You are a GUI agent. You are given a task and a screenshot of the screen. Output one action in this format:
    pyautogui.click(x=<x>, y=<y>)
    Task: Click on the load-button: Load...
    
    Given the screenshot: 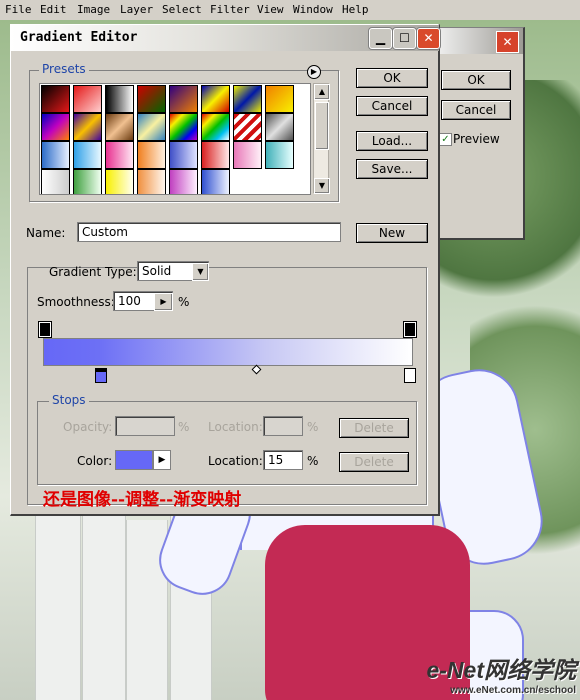 What is the action you would take?
    pyautogui.click(x=392, y=141)
    